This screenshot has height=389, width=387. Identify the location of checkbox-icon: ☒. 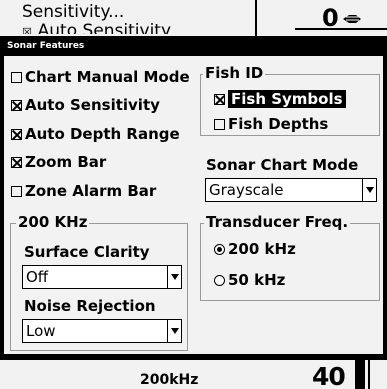
(27, 28).